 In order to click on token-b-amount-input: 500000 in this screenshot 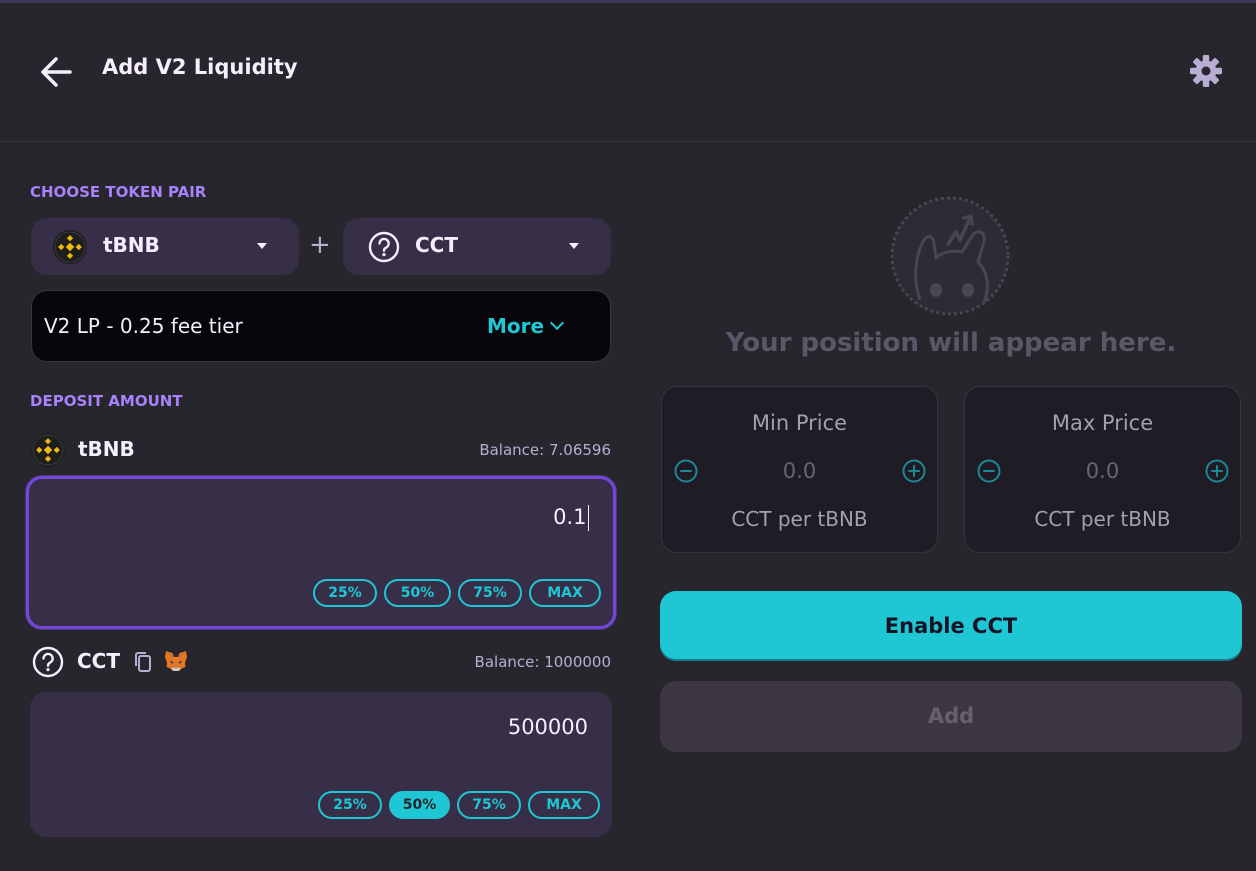, I will do `click(548, 727)`.